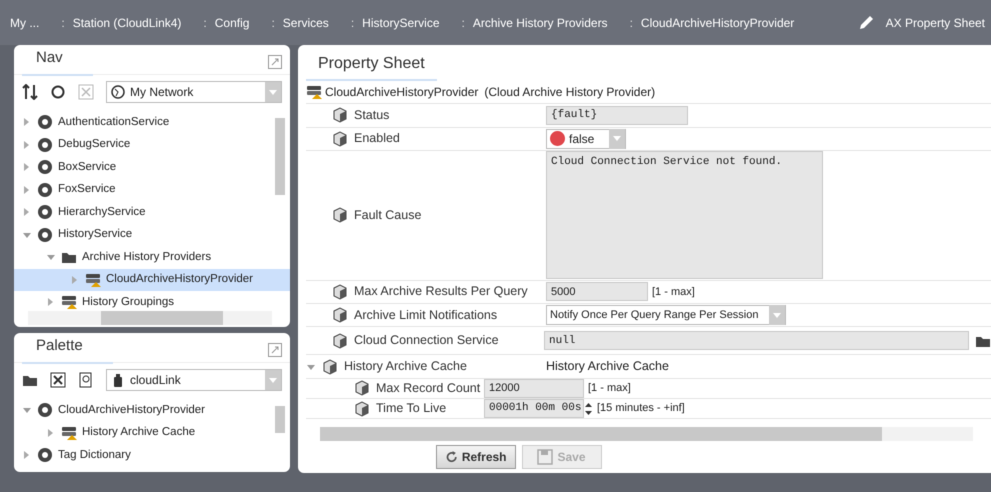 The image size is (991, 492). Describe the element at coordinates (314, 92) in the screenshot. I see `component-icon` at that location.